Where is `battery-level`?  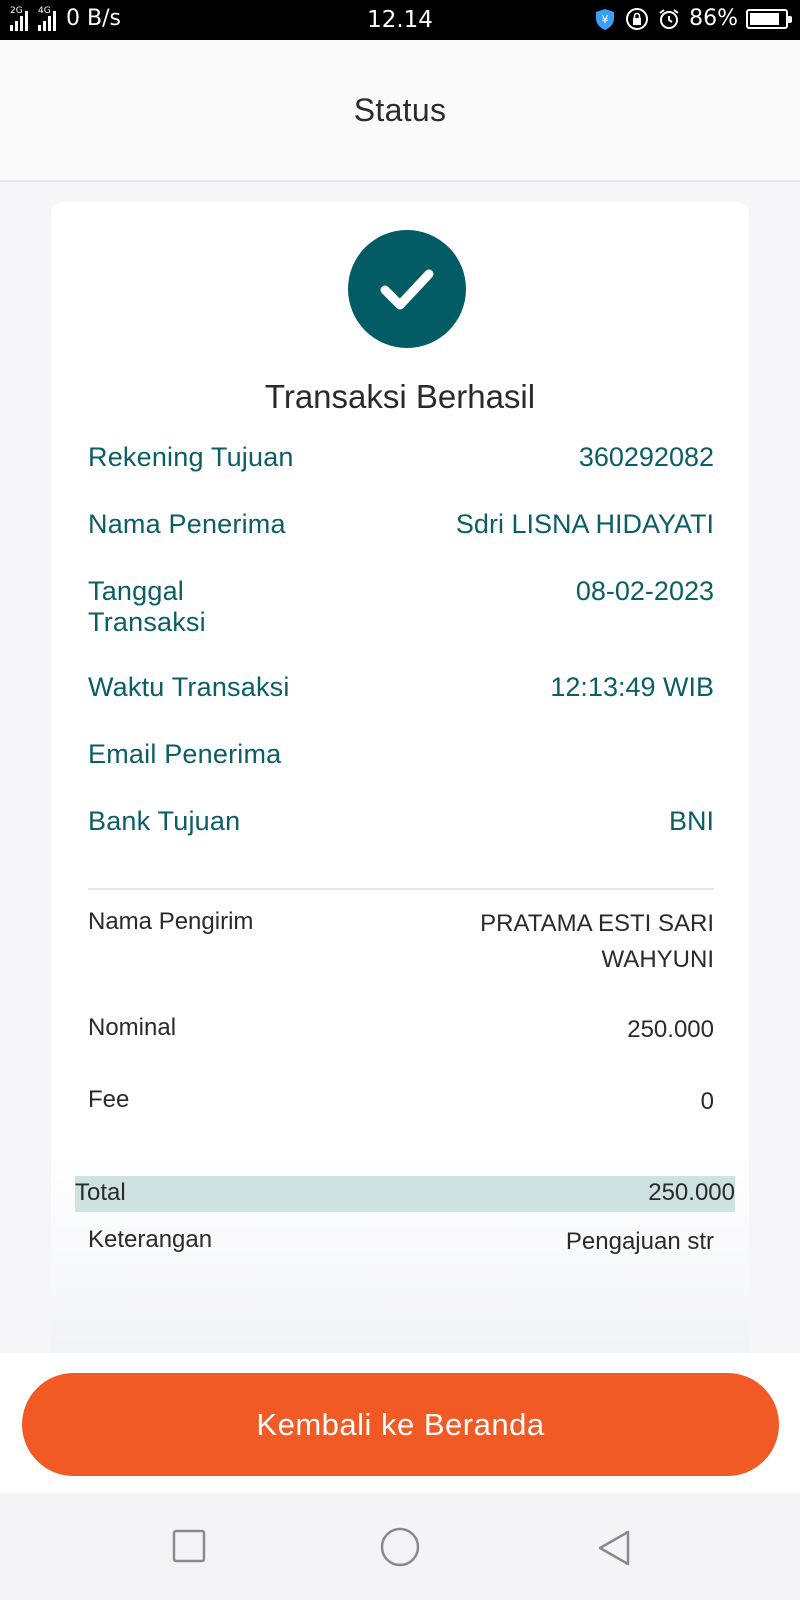
battery-level is located at coordinates (765, 18).